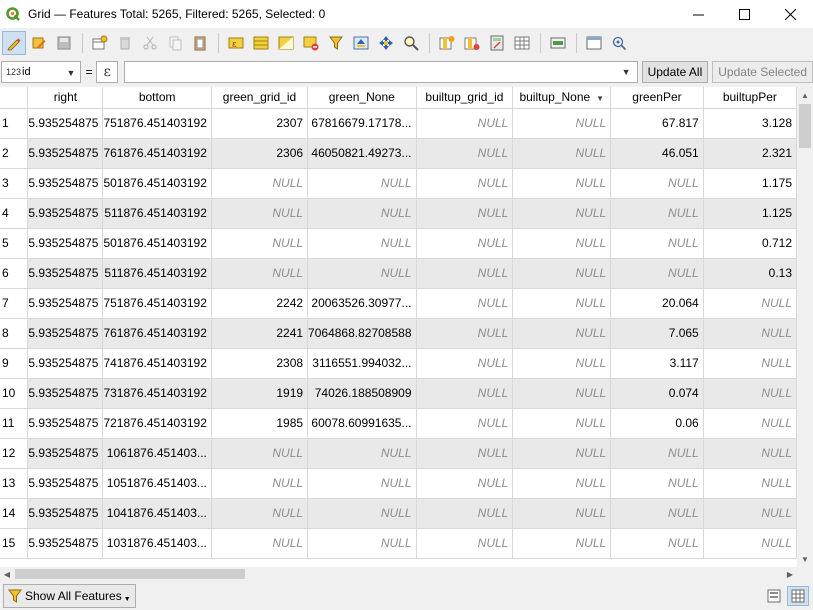  Describe the element at coordinates (14, 423) in the screenshot. I see `row-number: 11` at that location.